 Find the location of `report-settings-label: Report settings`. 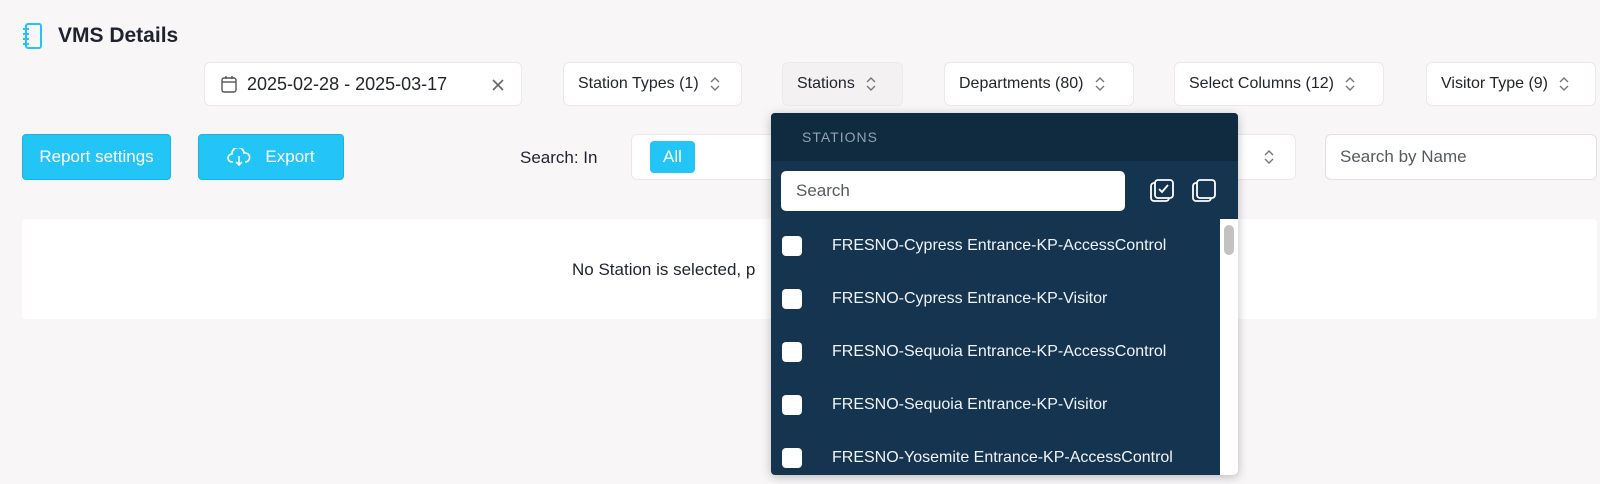

report-settings-label: Report settings is located at coordinates (96, 156).